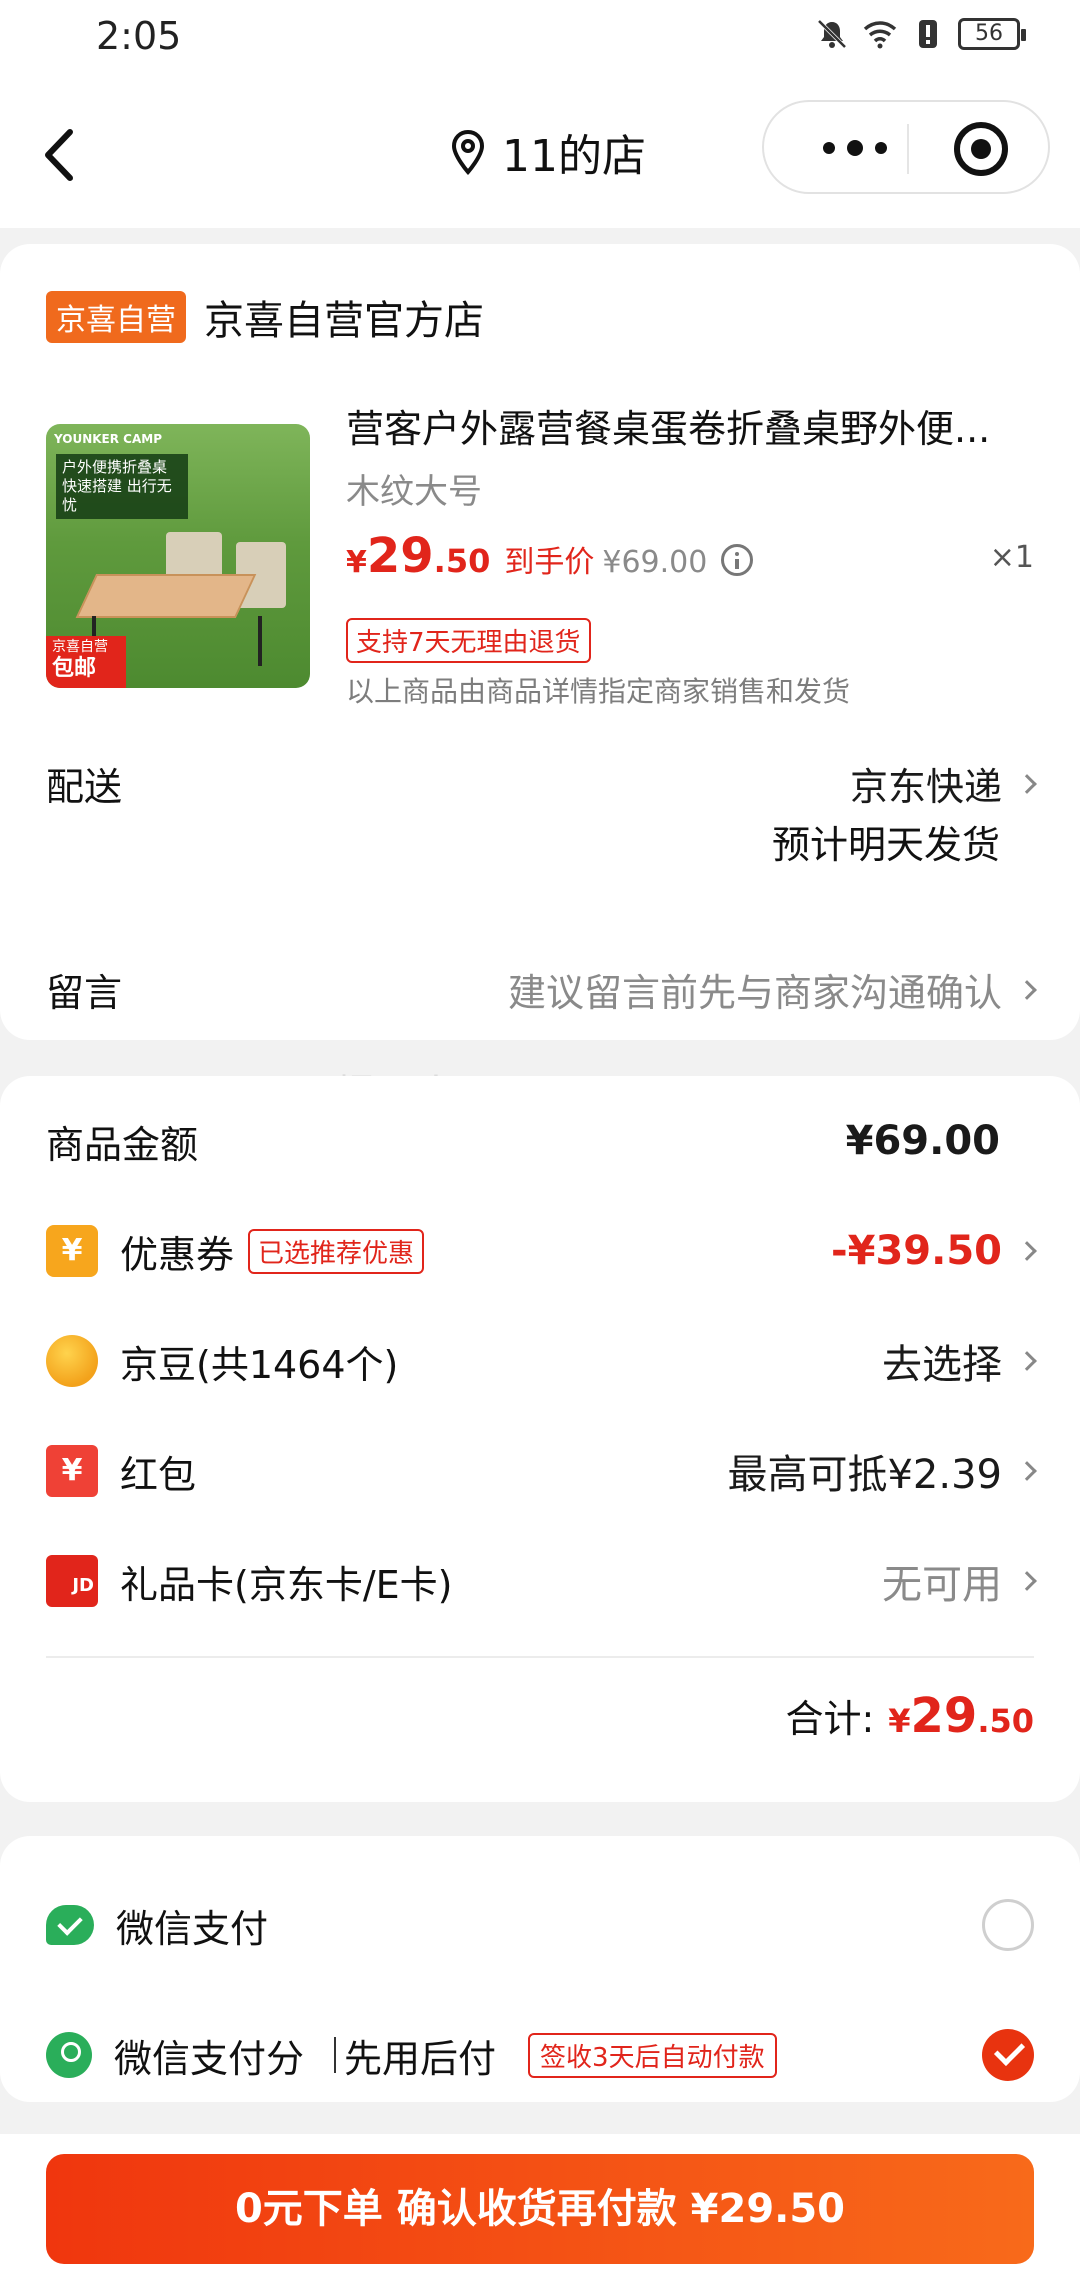  What do you see at coordinates (652, 2055) in the screenshot?
I see `auto-pay-badge: 签收3天后自动付款` at bounding box center [652, 2055].